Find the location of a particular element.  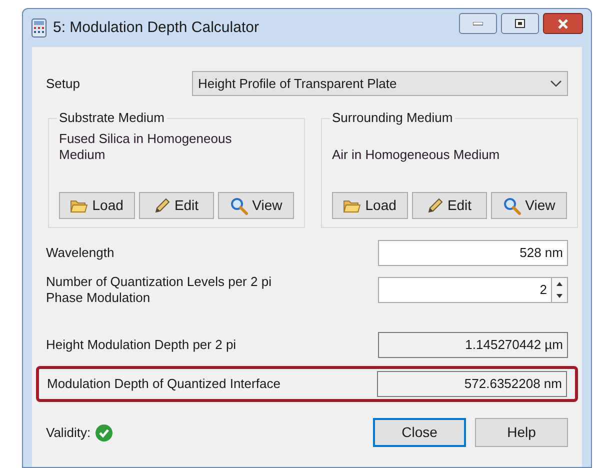

field-label: Number of Quantization Levels per 2 pi Phase Modulation is located at coordinates (159, 290).